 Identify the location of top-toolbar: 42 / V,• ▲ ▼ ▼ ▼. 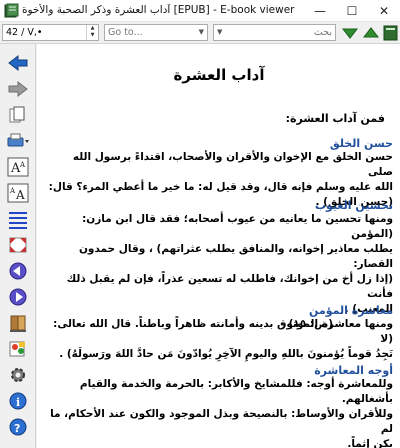
(200, 33).